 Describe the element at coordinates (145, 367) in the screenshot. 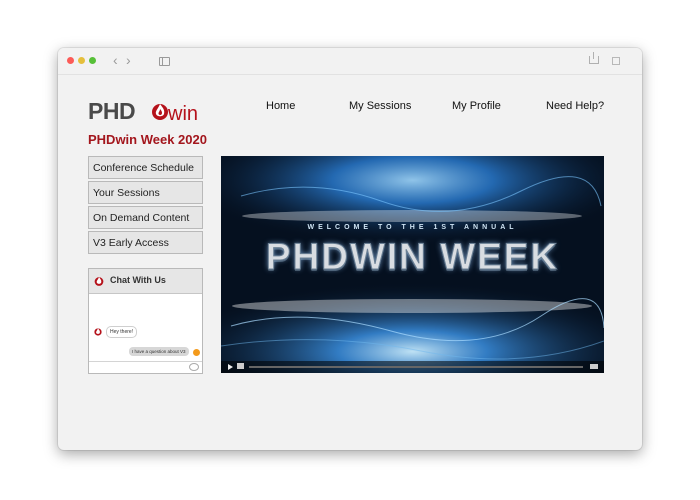

I see `chat-input` at that location.